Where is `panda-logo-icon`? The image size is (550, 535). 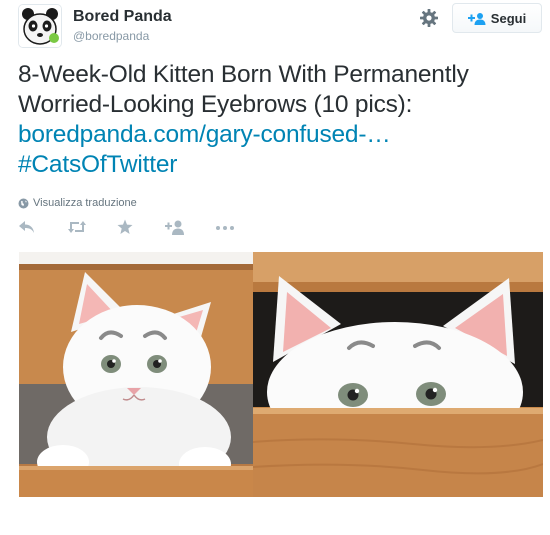
panda-logo-icon is located at coordinates (40, 26).